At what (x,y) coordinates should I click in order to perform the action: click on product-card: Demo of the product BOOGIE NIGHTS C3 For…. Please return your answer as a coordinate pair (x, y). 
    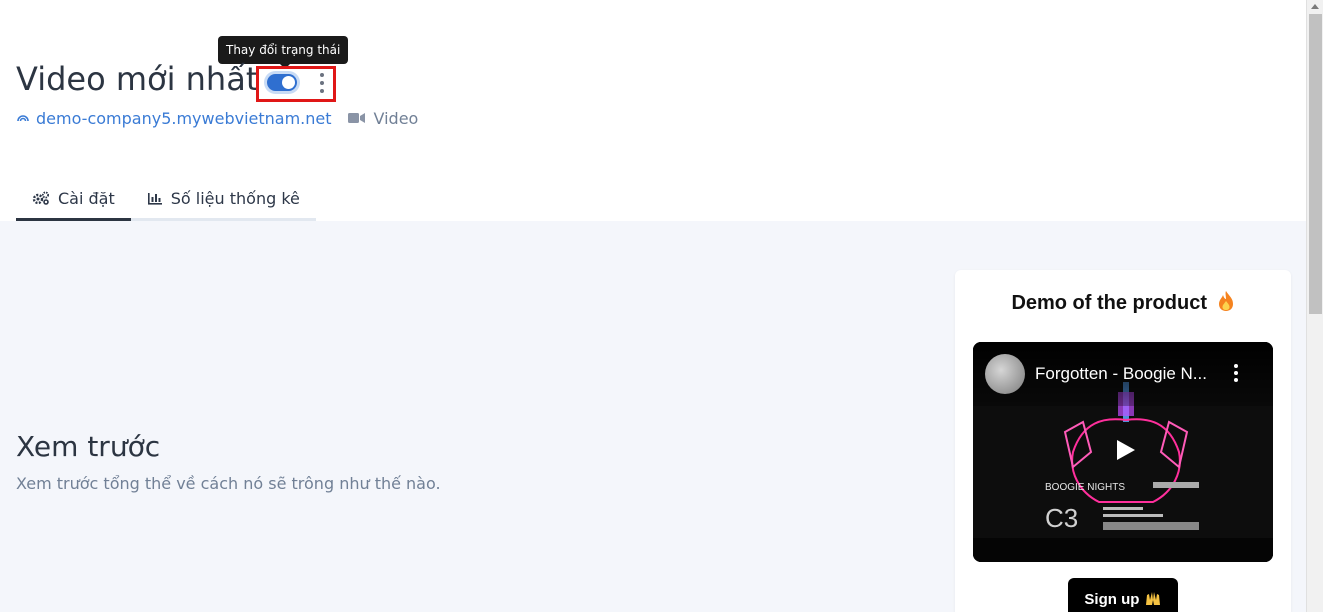
    Looking at the image, I should click on (1123, 441).